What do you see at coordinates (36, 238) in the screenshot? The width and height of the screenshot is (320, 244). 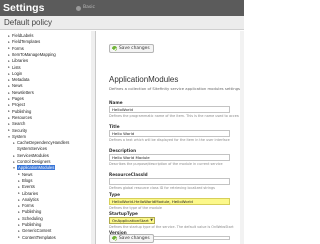 I see `tree-item: ▸ ContentTemplates` at bounding box center [36, 238].